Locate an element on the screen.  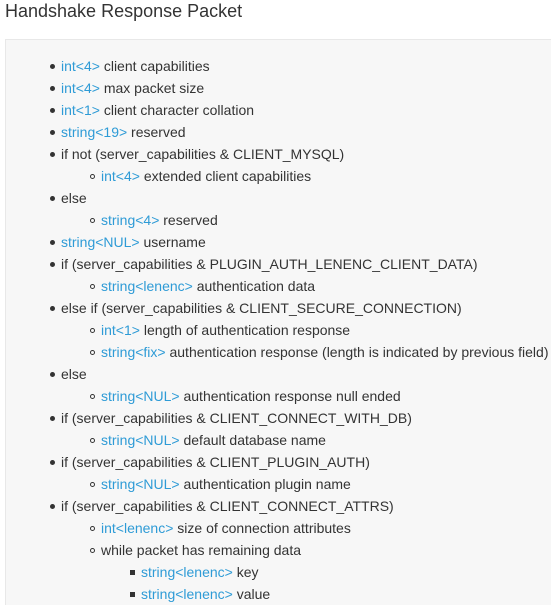
field-description: client capabilities is located at coordinates (154, 66).